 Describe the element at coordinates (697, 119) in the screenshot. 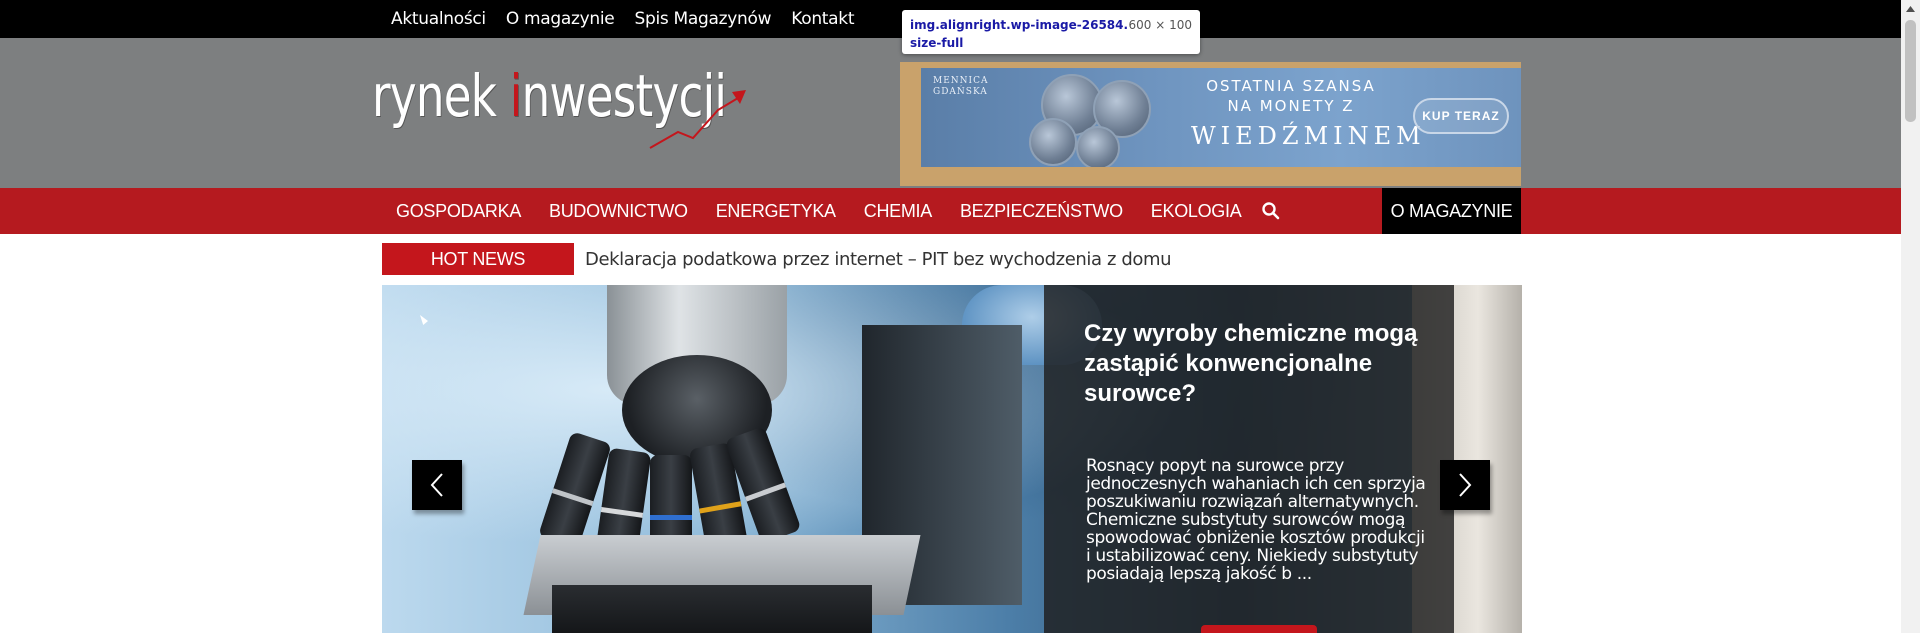

I see `logo-arrow-icon` at that location.